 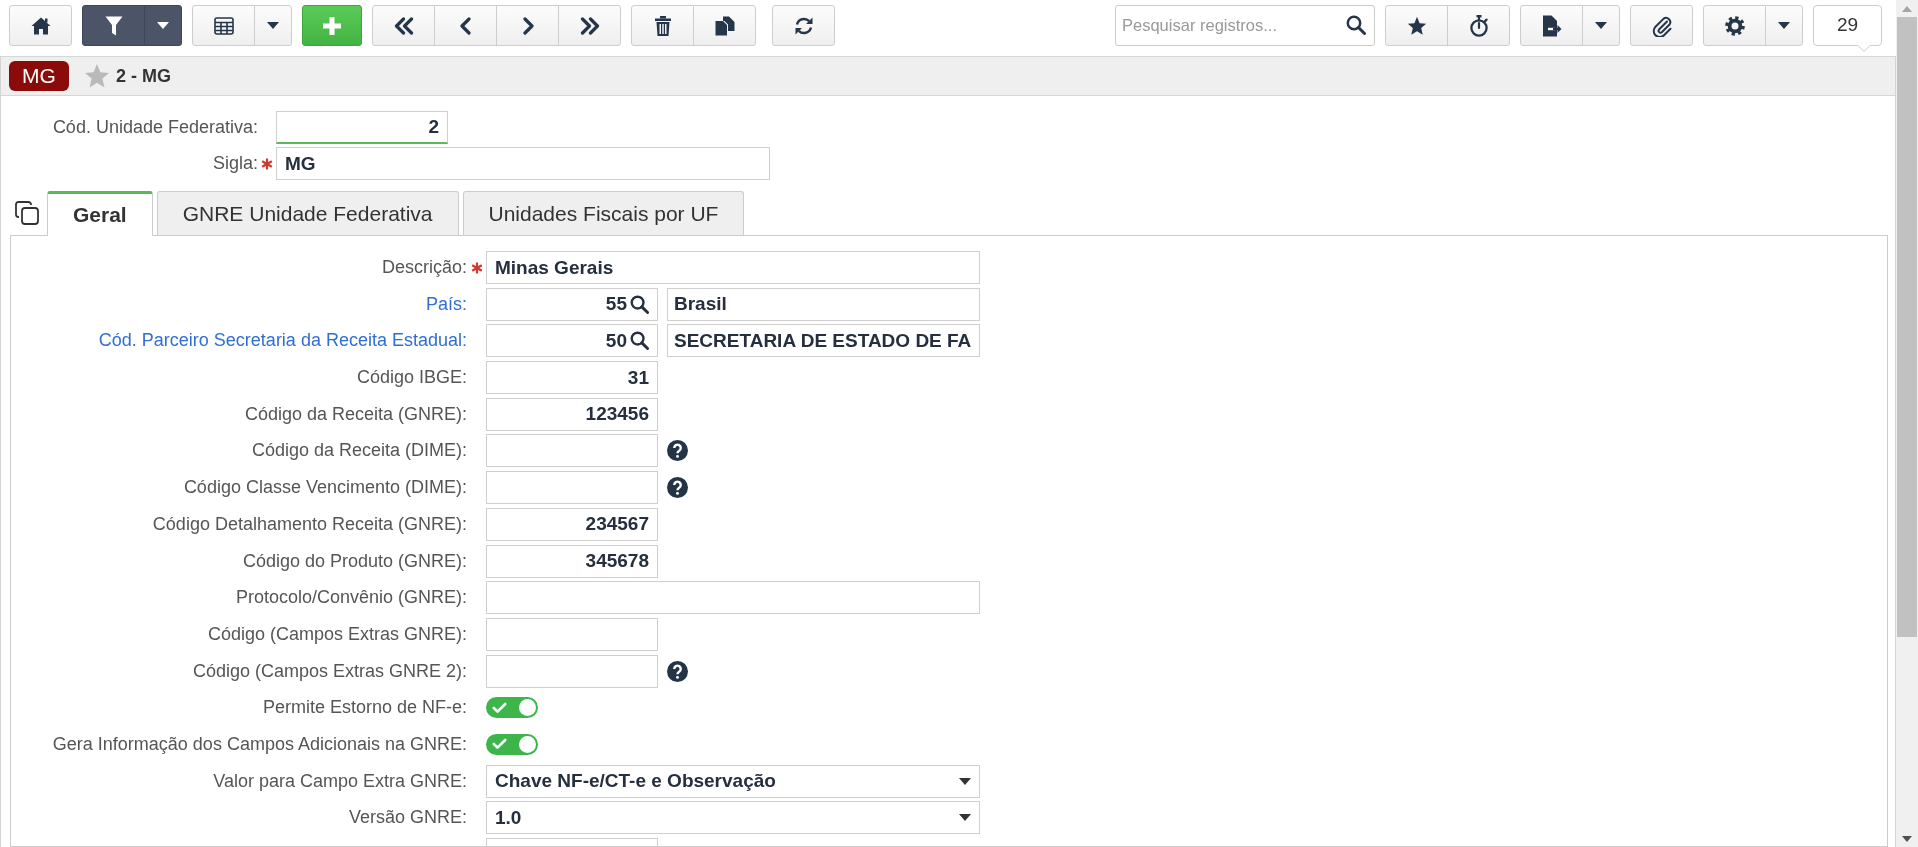 What do you see at coordinates (307, 213) in the screenshot?
I see `tab: GNRE Unidade Federativa` at bounding box center [307, 213].